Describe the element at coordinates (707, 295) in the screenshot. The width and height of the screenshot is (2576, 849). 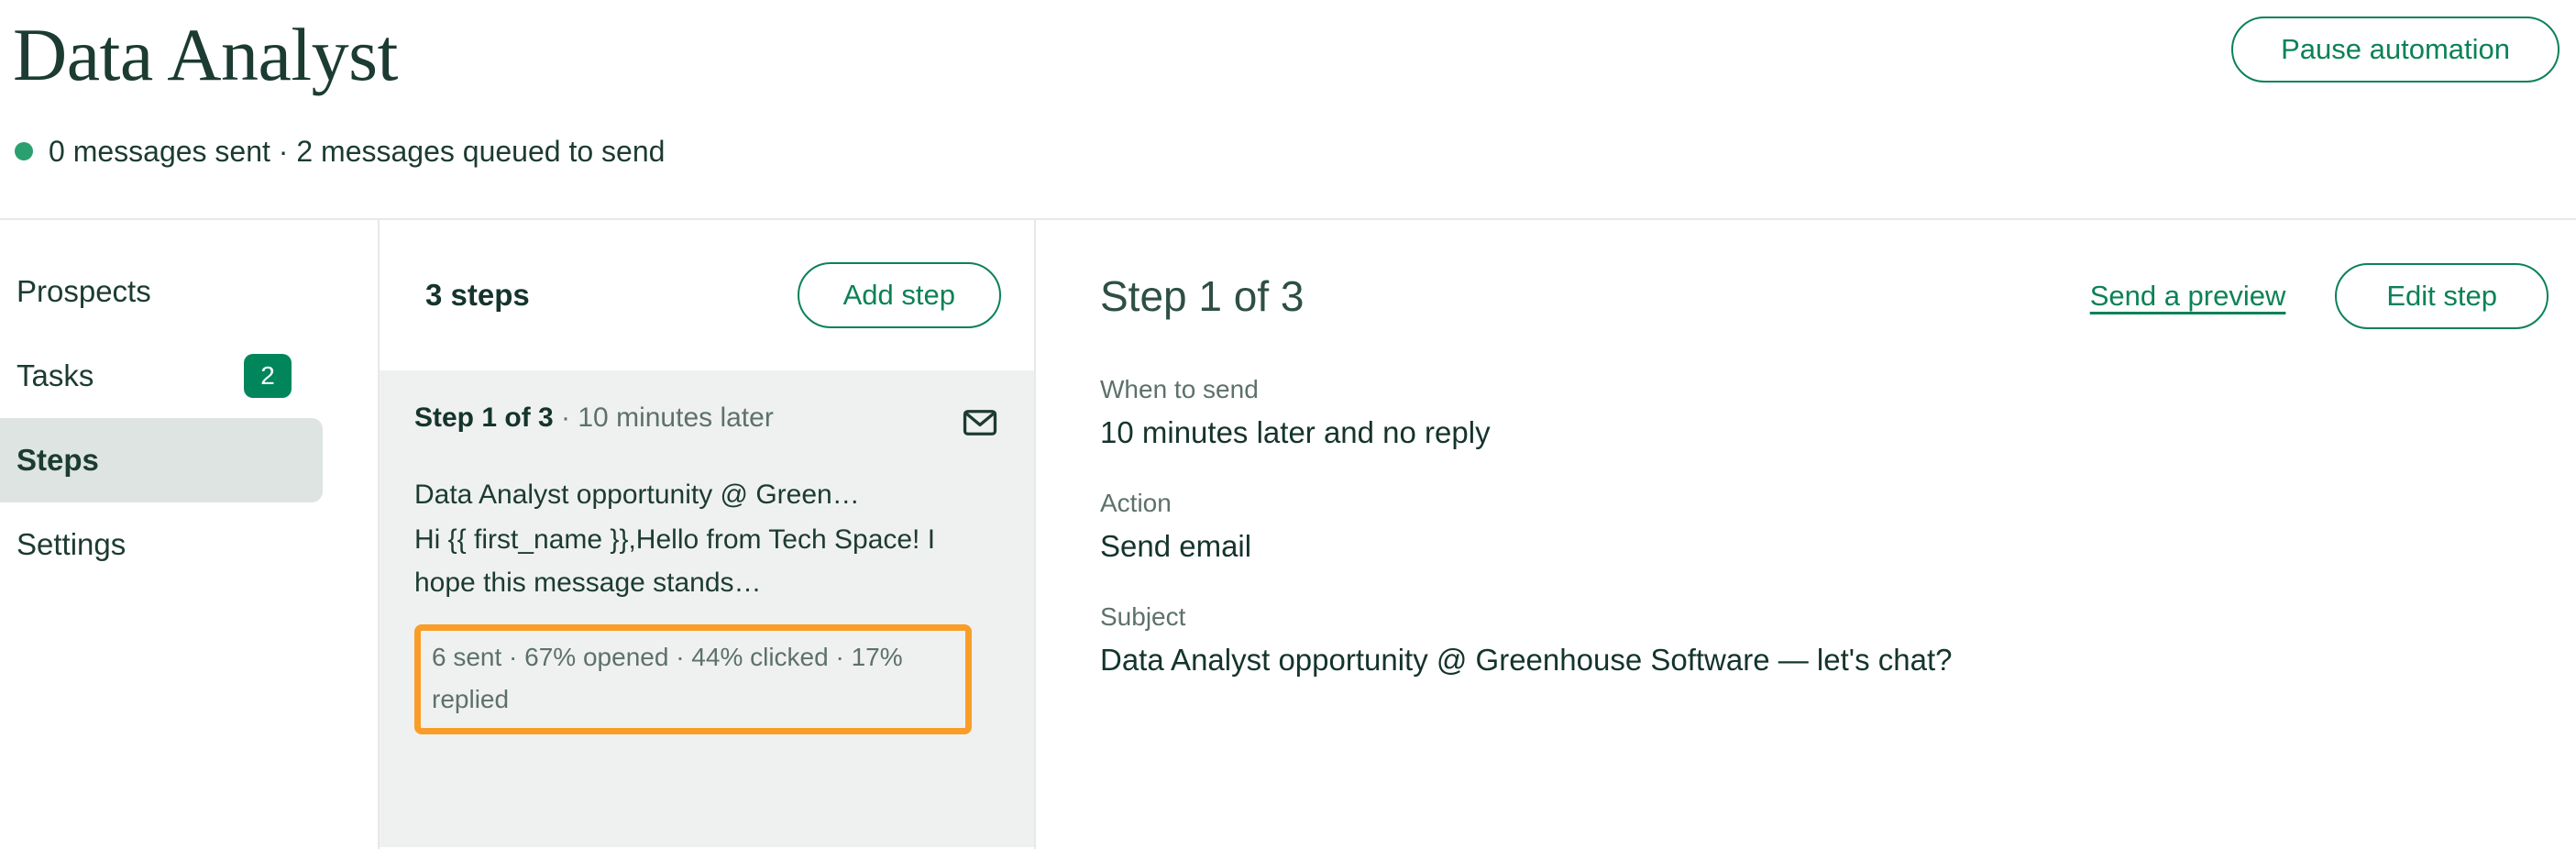
I see `steps-panel-header: 3 steps Add step` at that location.